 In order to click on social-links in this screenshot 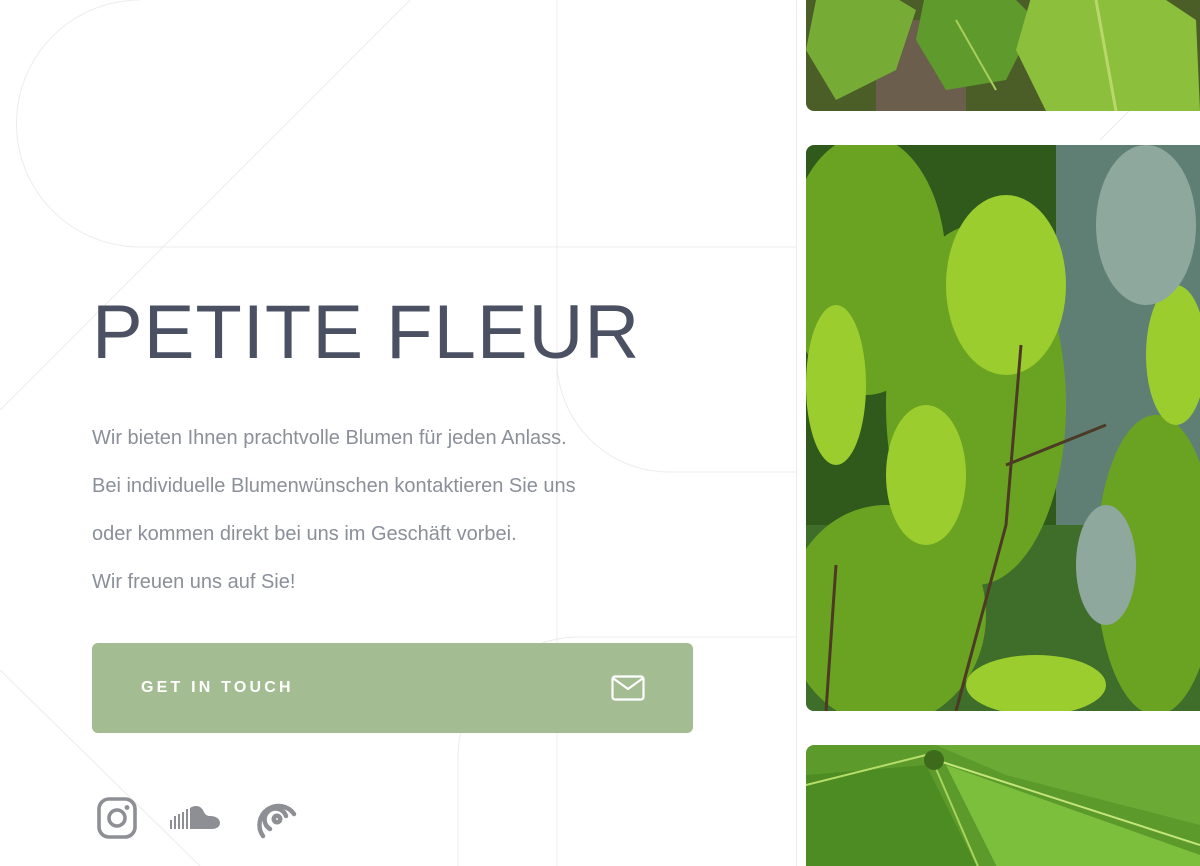, I will do `click(198, 818)`.